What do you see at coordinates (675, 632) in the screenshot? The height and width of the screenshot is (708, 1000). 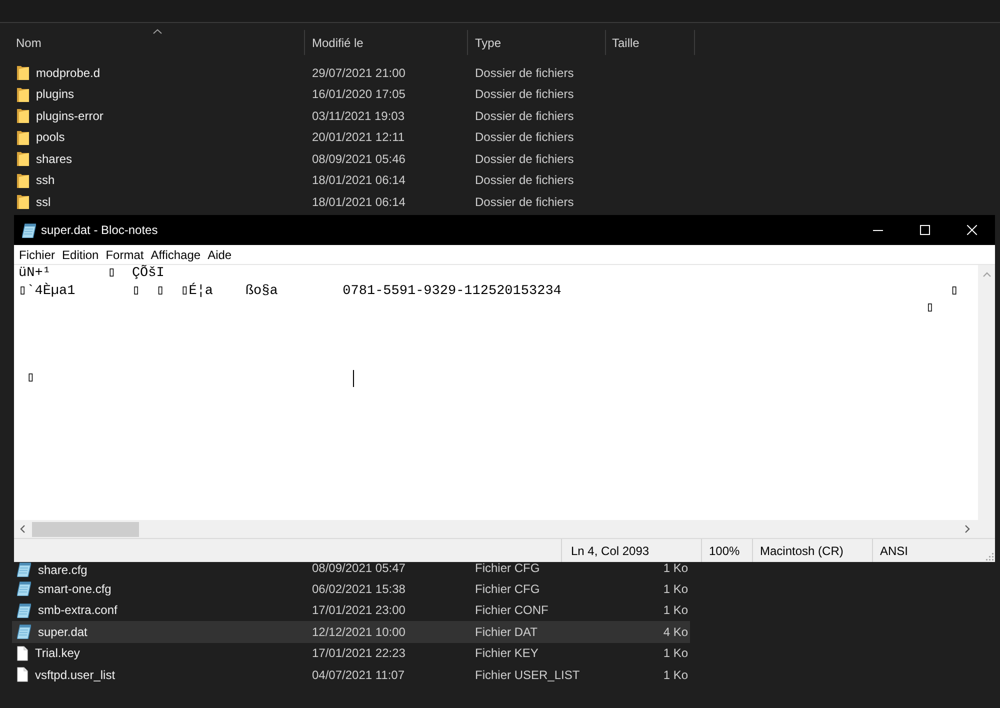 I see `file-size: 4 Ko` at bounding box center [675, 632].